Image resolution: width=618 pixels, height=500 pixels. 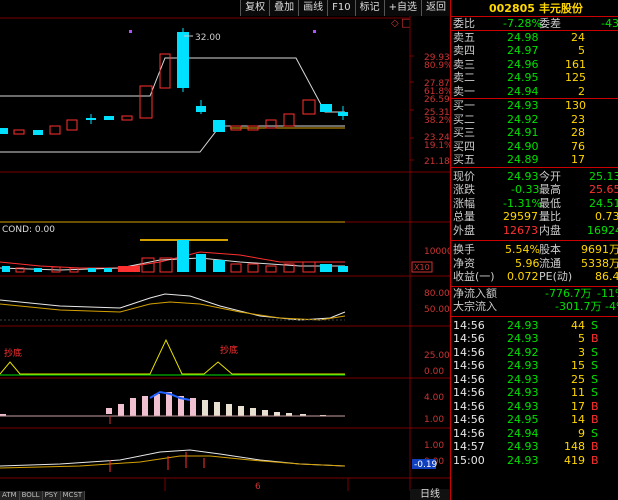 I want to click on svg-text: 80.00, so click(x=437, y=294).